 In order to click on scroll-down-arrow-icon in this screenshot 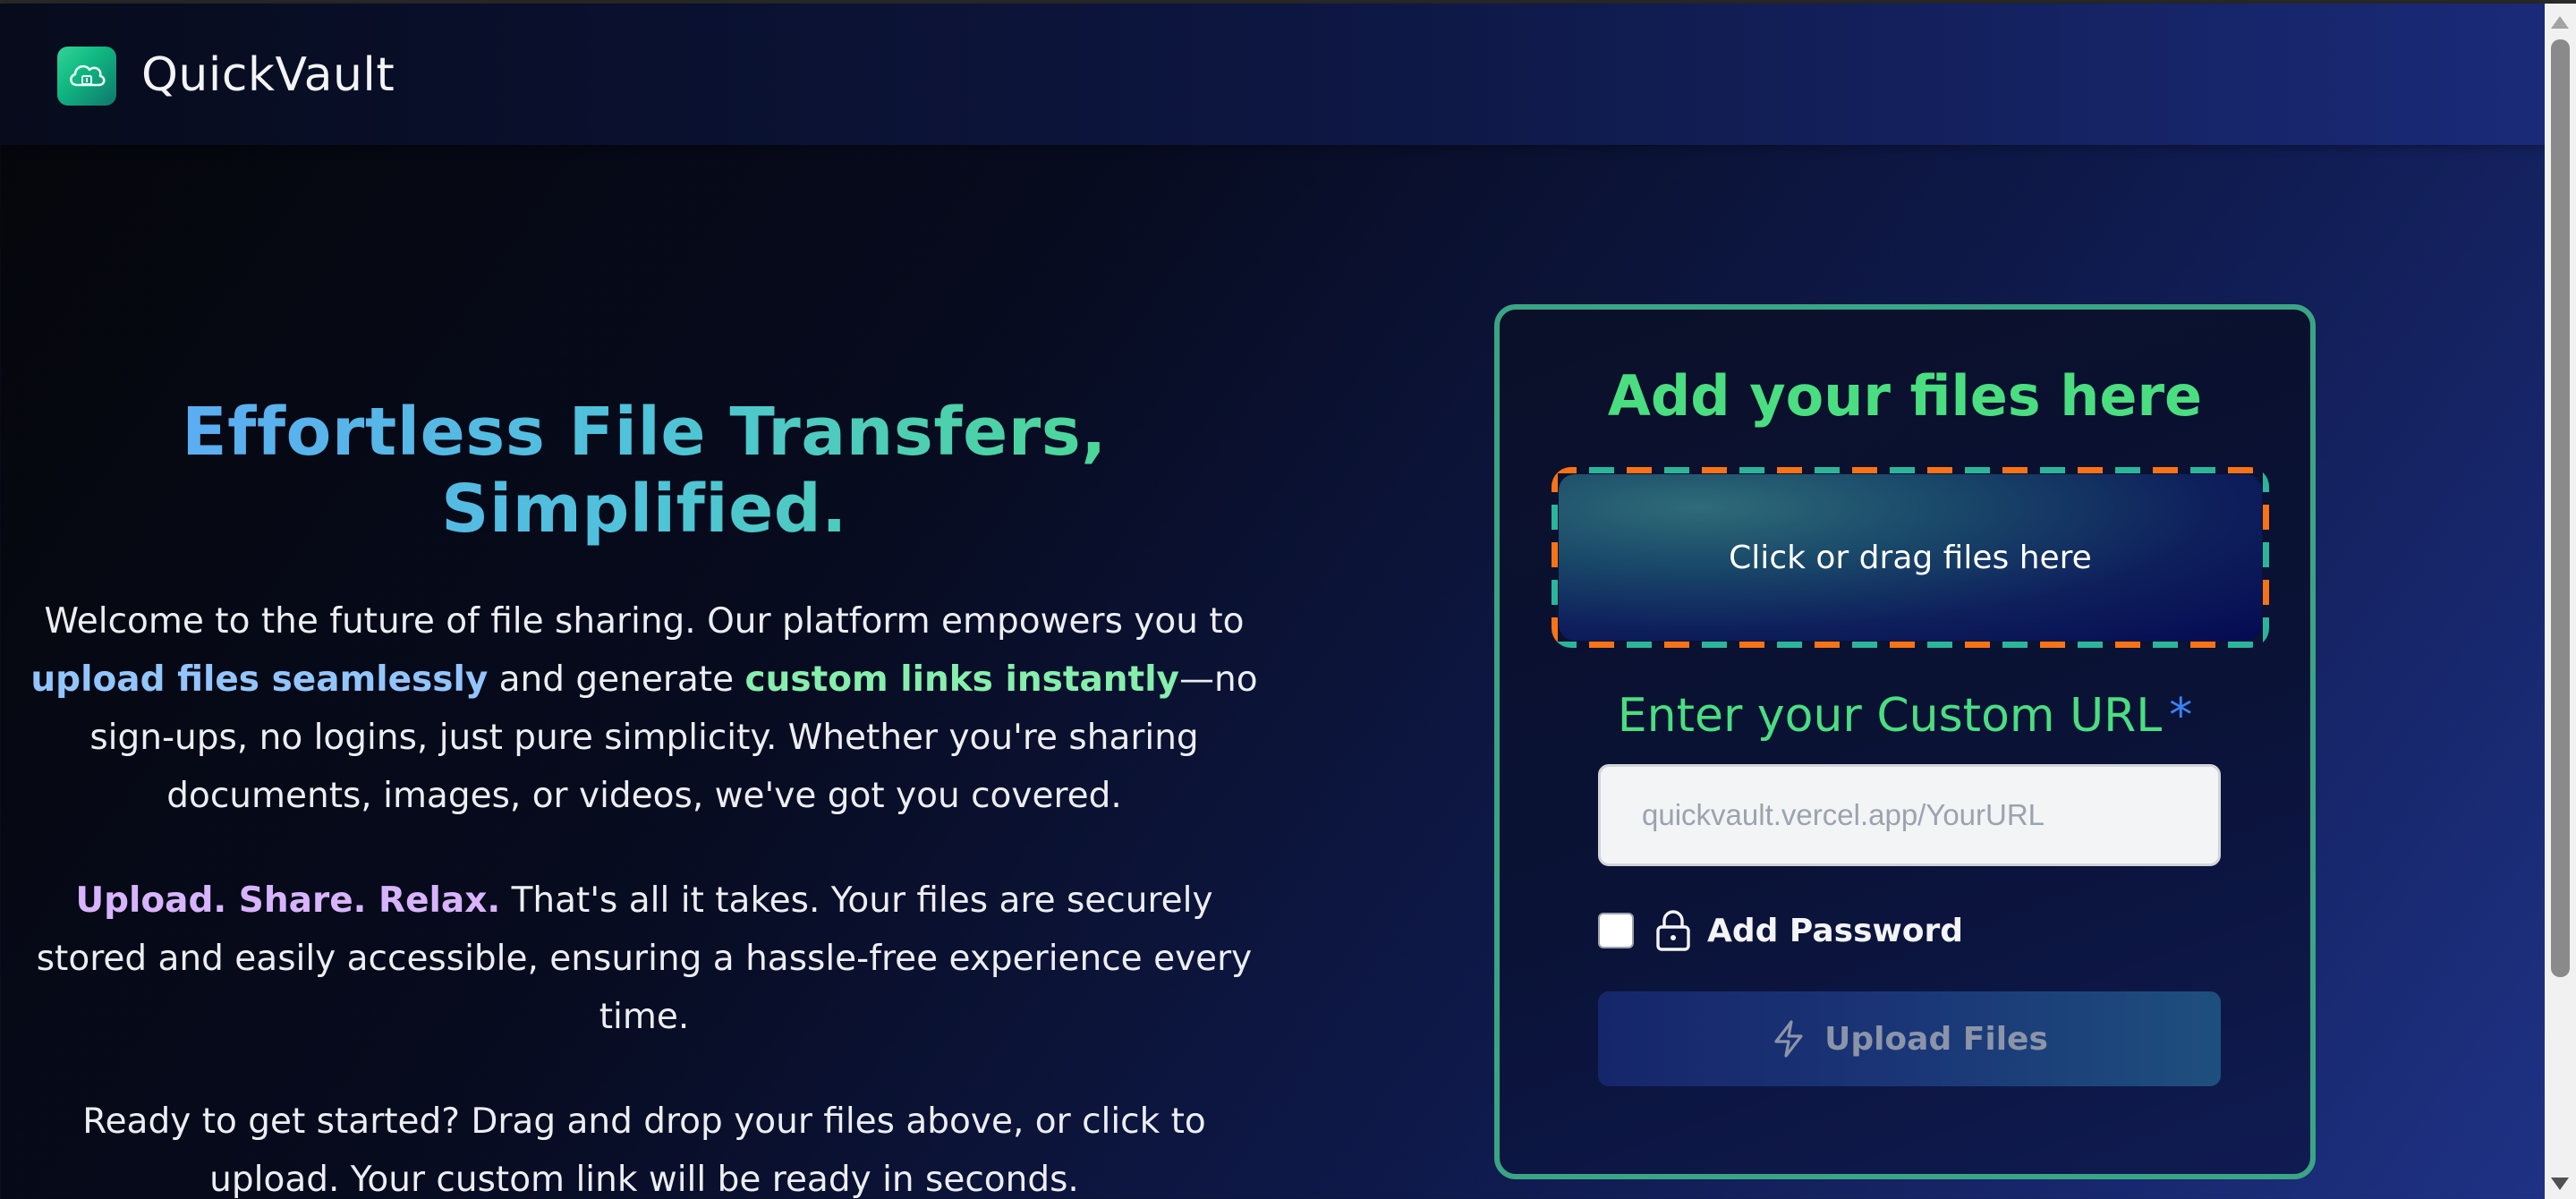, I will do `click(2560, 1184)`.